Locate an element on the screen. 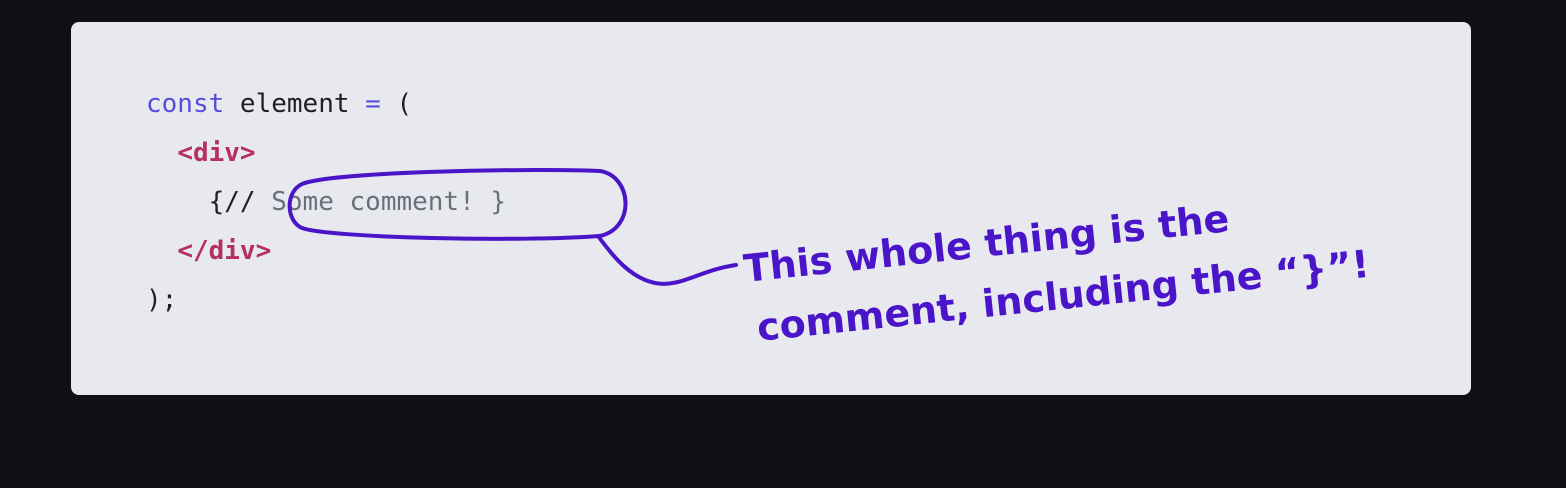 The width and height of the screenshot is (1566, 488). div-open-tag: <div> is located at coordinates (216, 153).